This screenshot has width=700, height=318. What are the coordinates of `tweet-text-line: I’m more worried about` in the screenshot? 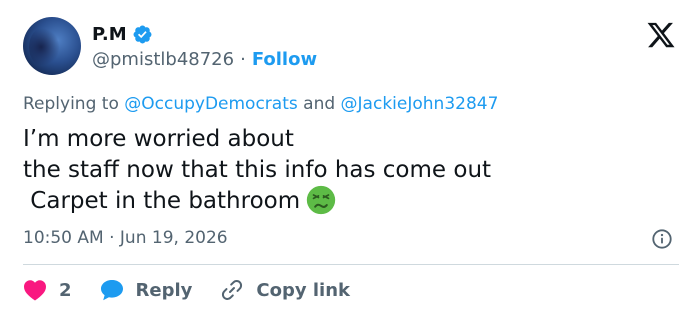 It's located at (158, 139).